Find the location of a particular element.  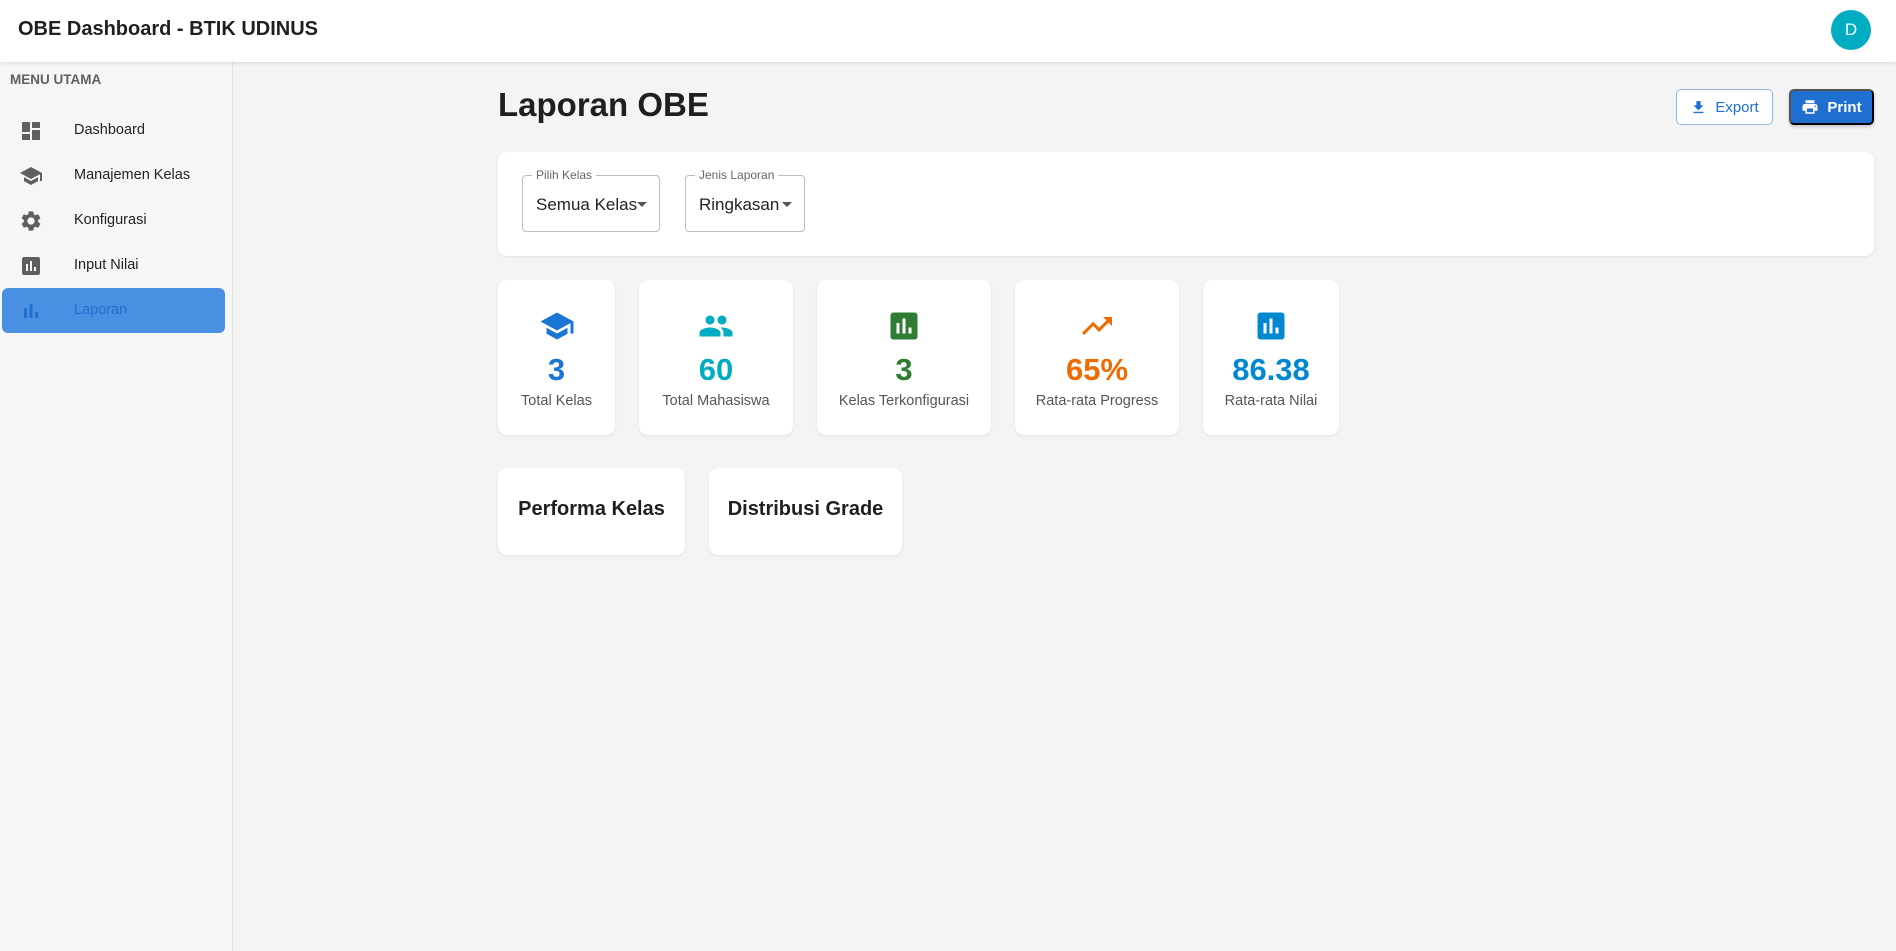

stat-card-rata-rata-nilai: 86.38 Rata-rata Nilai is located at coordinates (1271, 357).